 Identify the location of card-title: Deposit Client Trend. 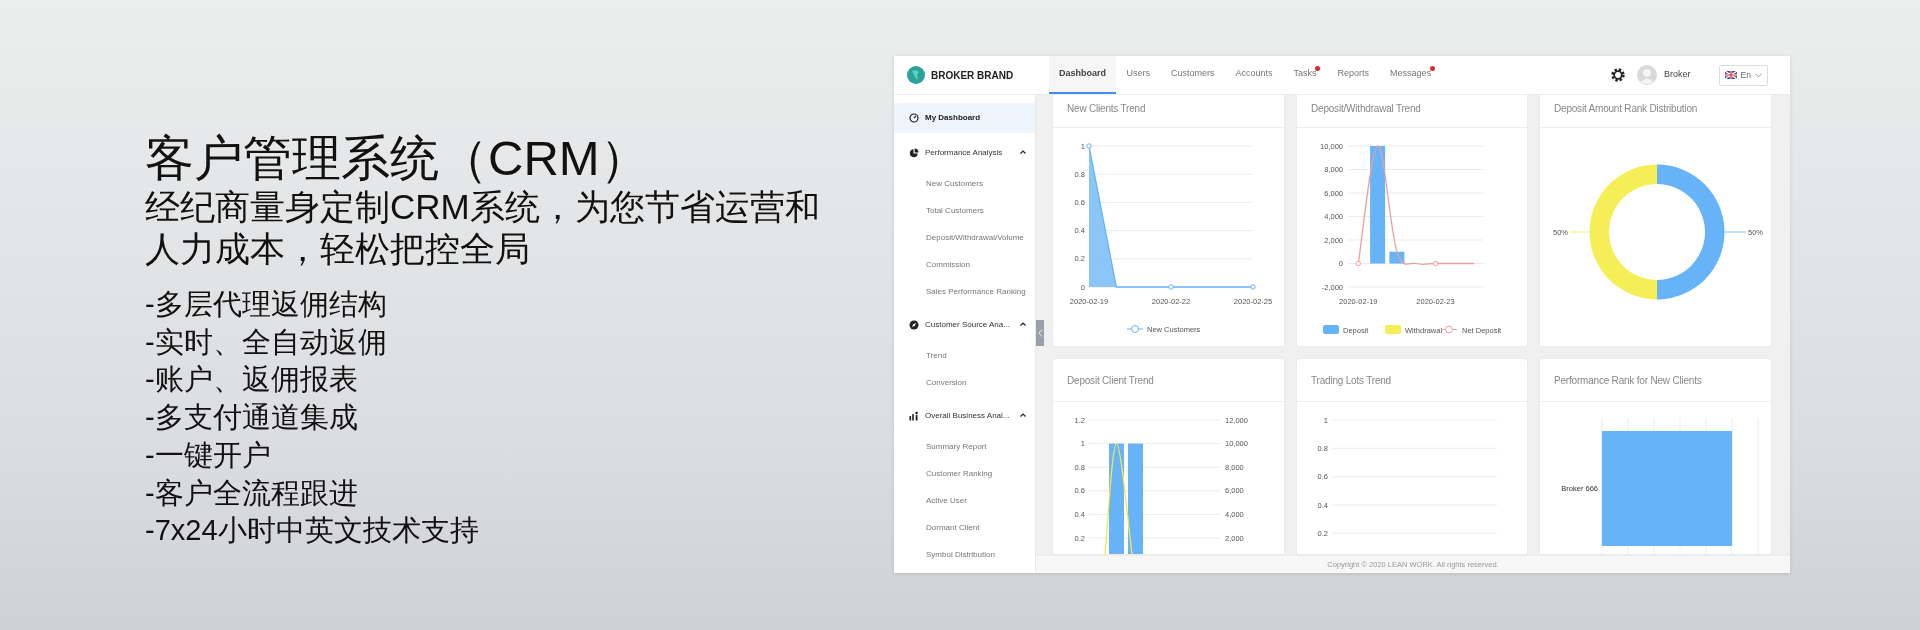
(1168, 380).